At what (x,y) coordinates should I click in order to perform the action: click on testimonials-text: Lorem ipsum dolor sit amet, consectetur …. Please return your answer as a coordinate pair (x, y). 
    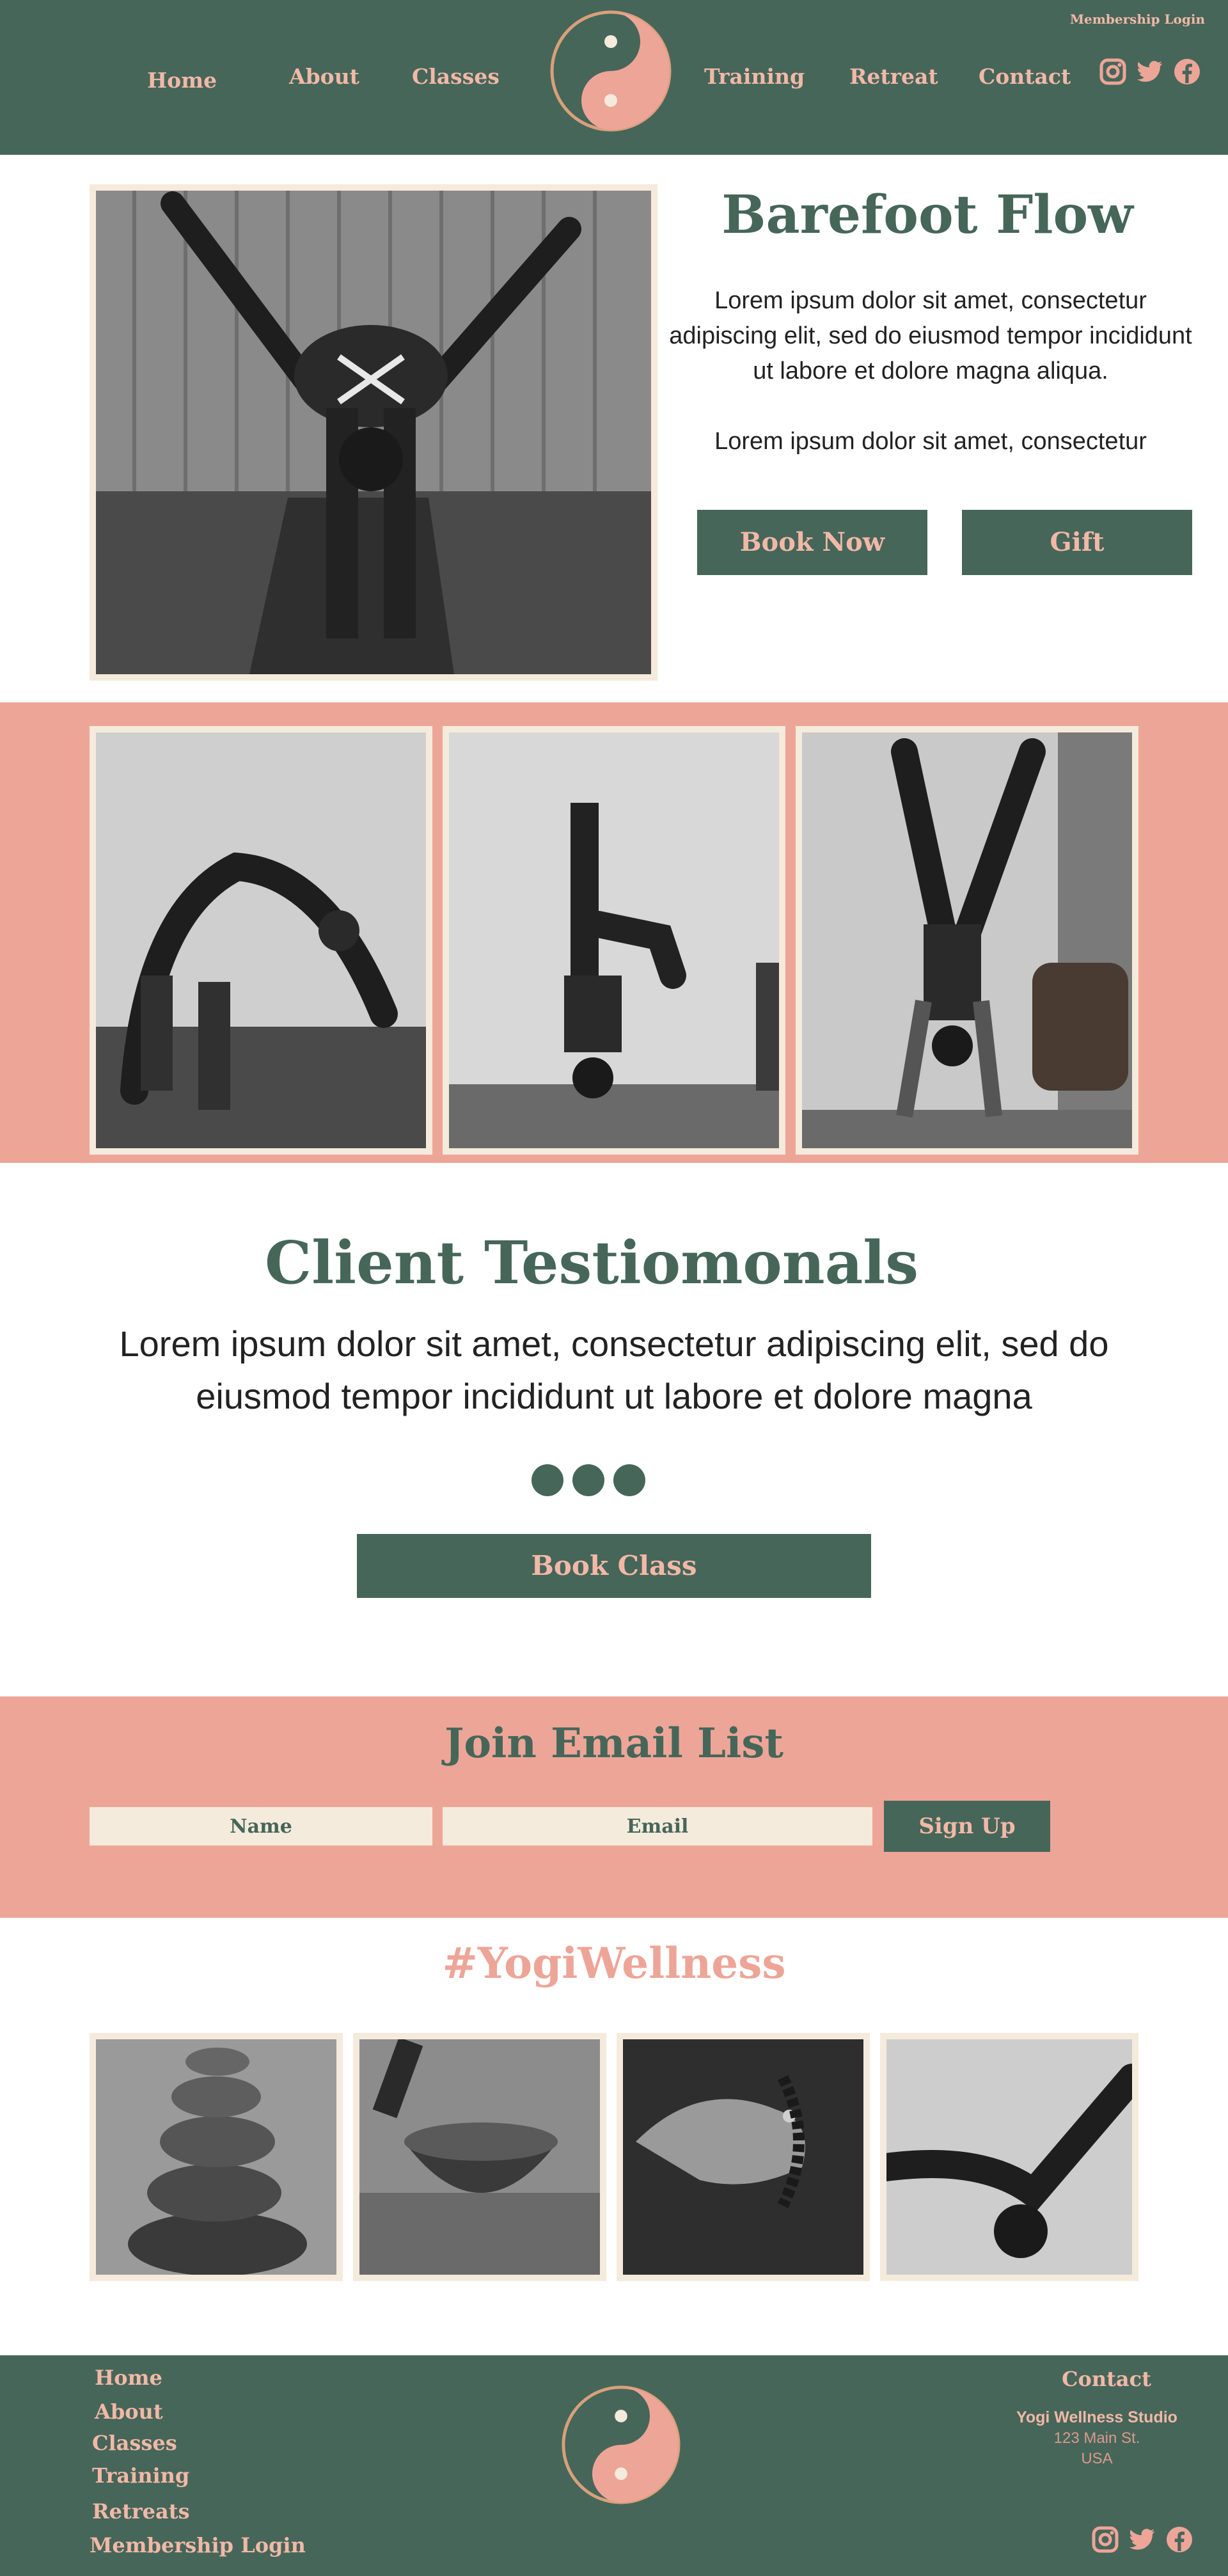
    Looking at the image, I should click on (614, 1370).